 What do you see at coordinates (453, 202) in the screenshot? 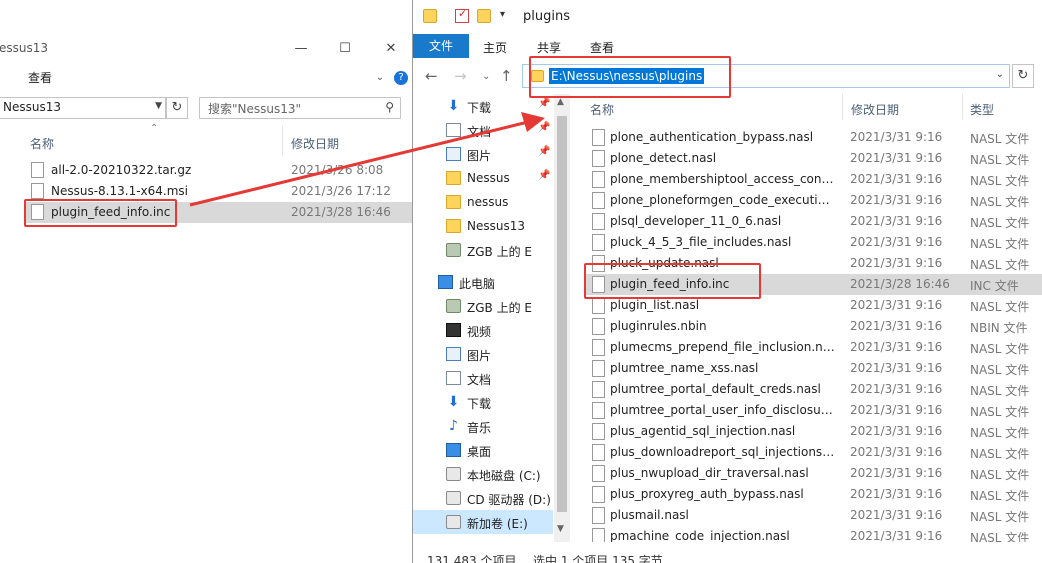
I see `folder-icon` at bounding box center [453, 202].